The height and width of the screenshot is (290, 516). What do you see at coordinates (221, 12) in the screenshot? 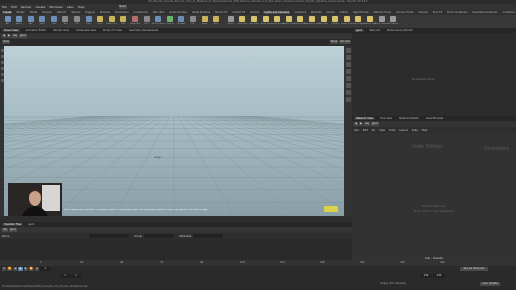
I see `shelf-tab-terrain-fx: Terrain FX` at bounding box center [221, 12].